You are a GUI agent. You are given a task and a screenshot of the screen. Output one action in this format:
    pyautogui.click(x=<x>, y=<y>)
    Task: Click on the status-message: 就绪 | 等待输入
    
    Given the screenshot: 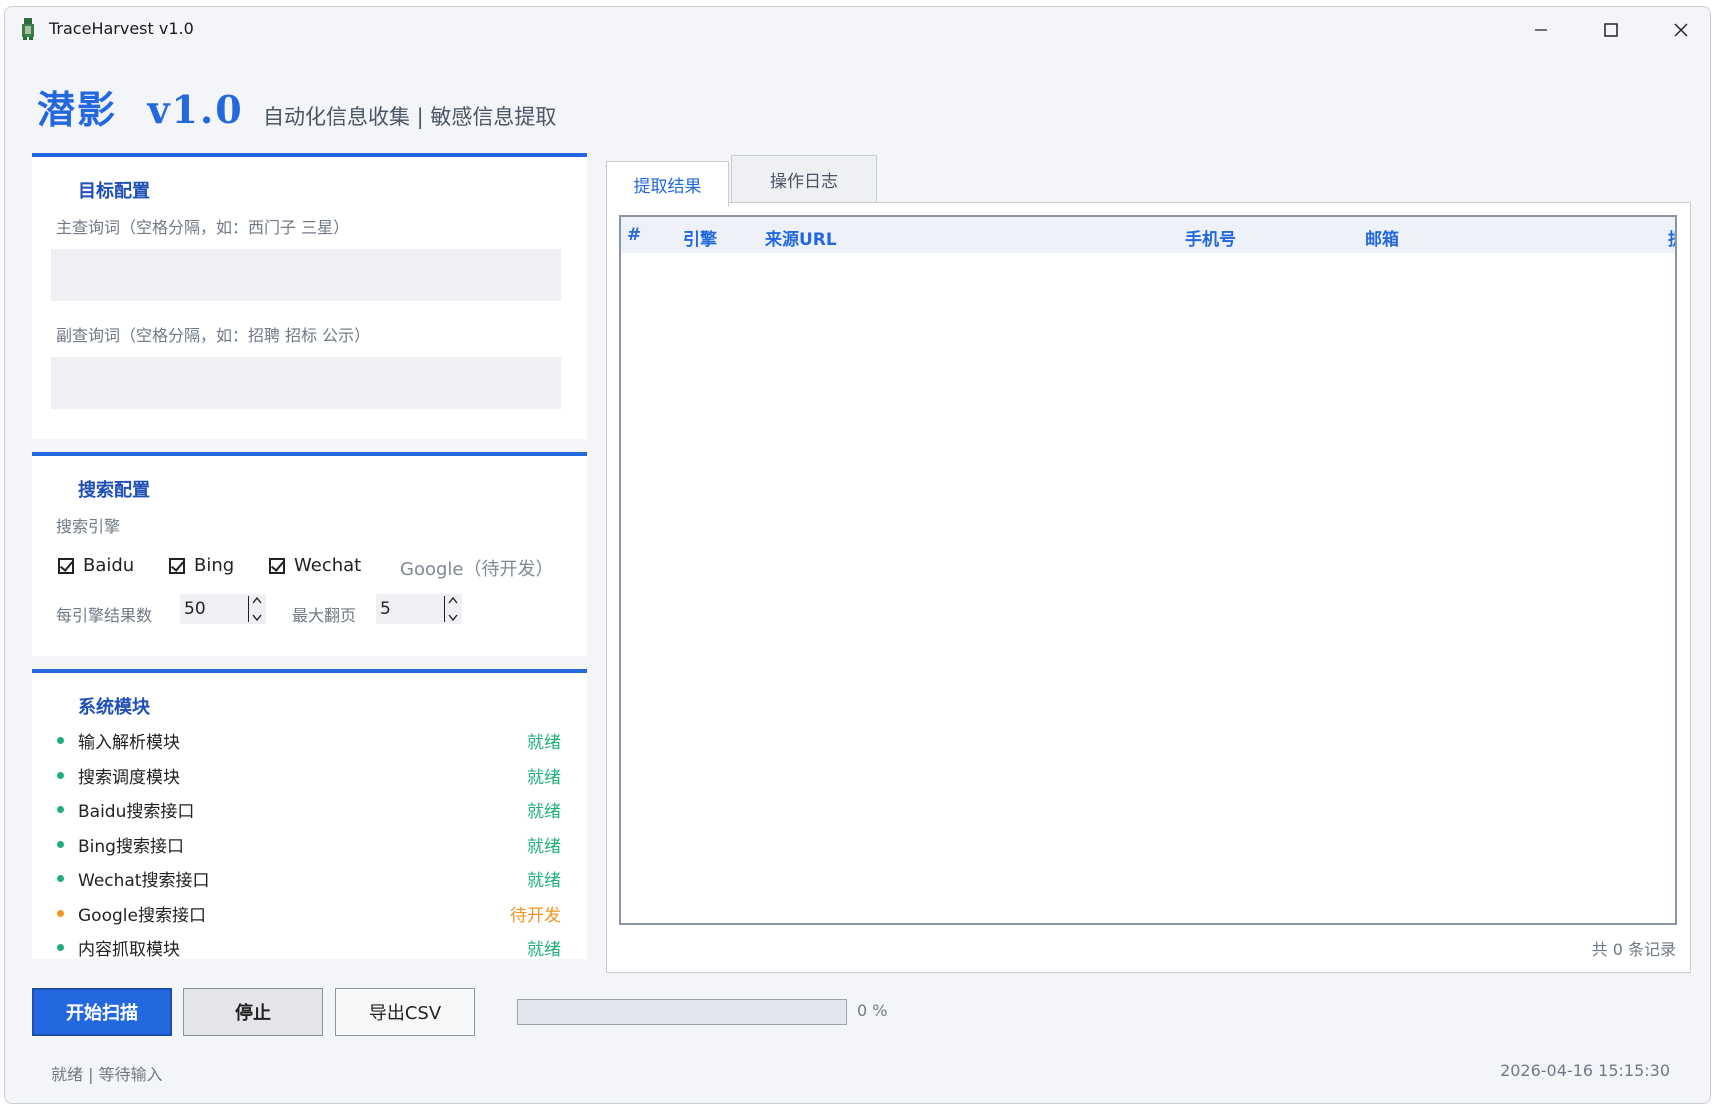 What is the action you would take?
    pyautogui.click(x=107, y=1074)
    